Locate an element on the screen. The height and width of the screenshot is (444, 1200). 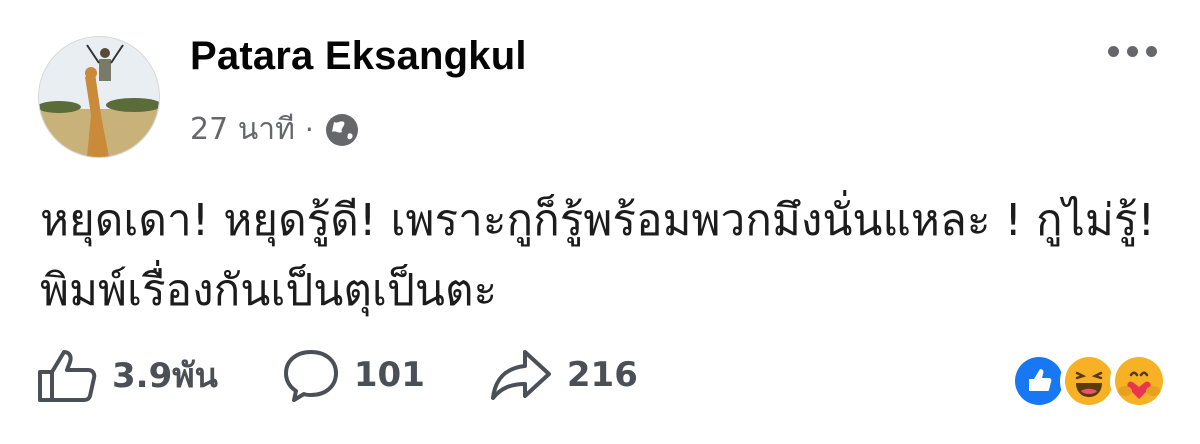
thumbs-up-icon is located at coordinates (67, 376).